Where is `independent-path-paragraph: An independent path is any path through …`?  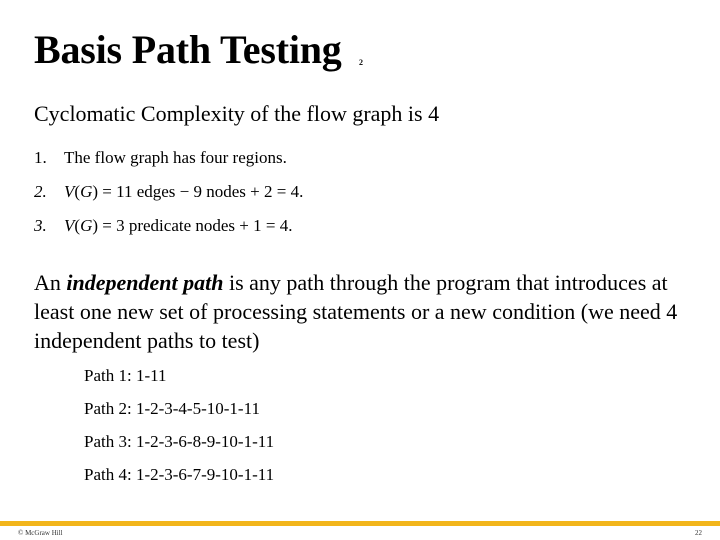
independent-path-paragraph: An independent path is any path through … is located at coordinates (364, 311).